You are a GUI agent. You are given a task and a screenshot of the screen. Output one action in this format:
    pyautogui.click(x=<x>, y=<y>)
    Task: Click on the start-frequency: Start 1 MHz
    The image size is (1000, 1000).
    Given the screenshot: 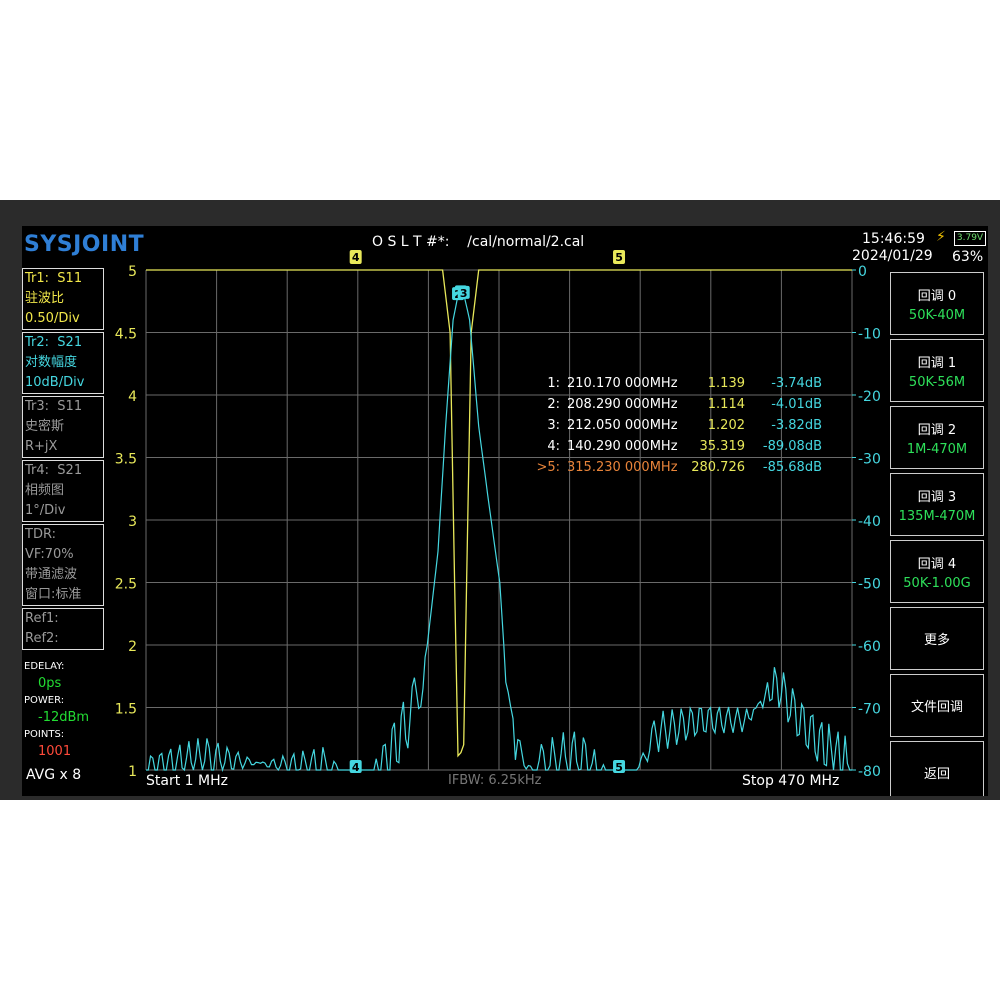 What is the action you would take?
    pyautogui.click(x=187, y=781)
    